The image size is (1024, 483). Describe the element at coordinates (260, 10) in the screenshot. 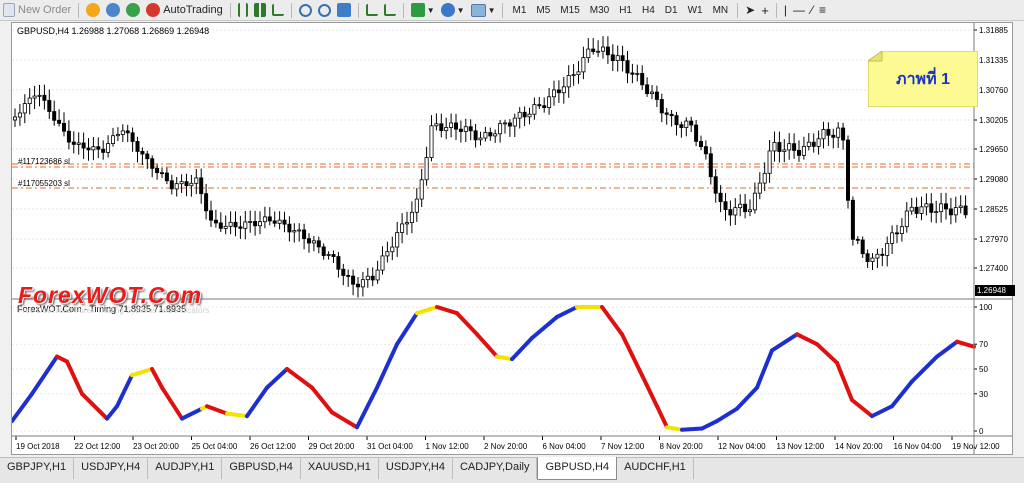

I see `candlestick-button` at that location.